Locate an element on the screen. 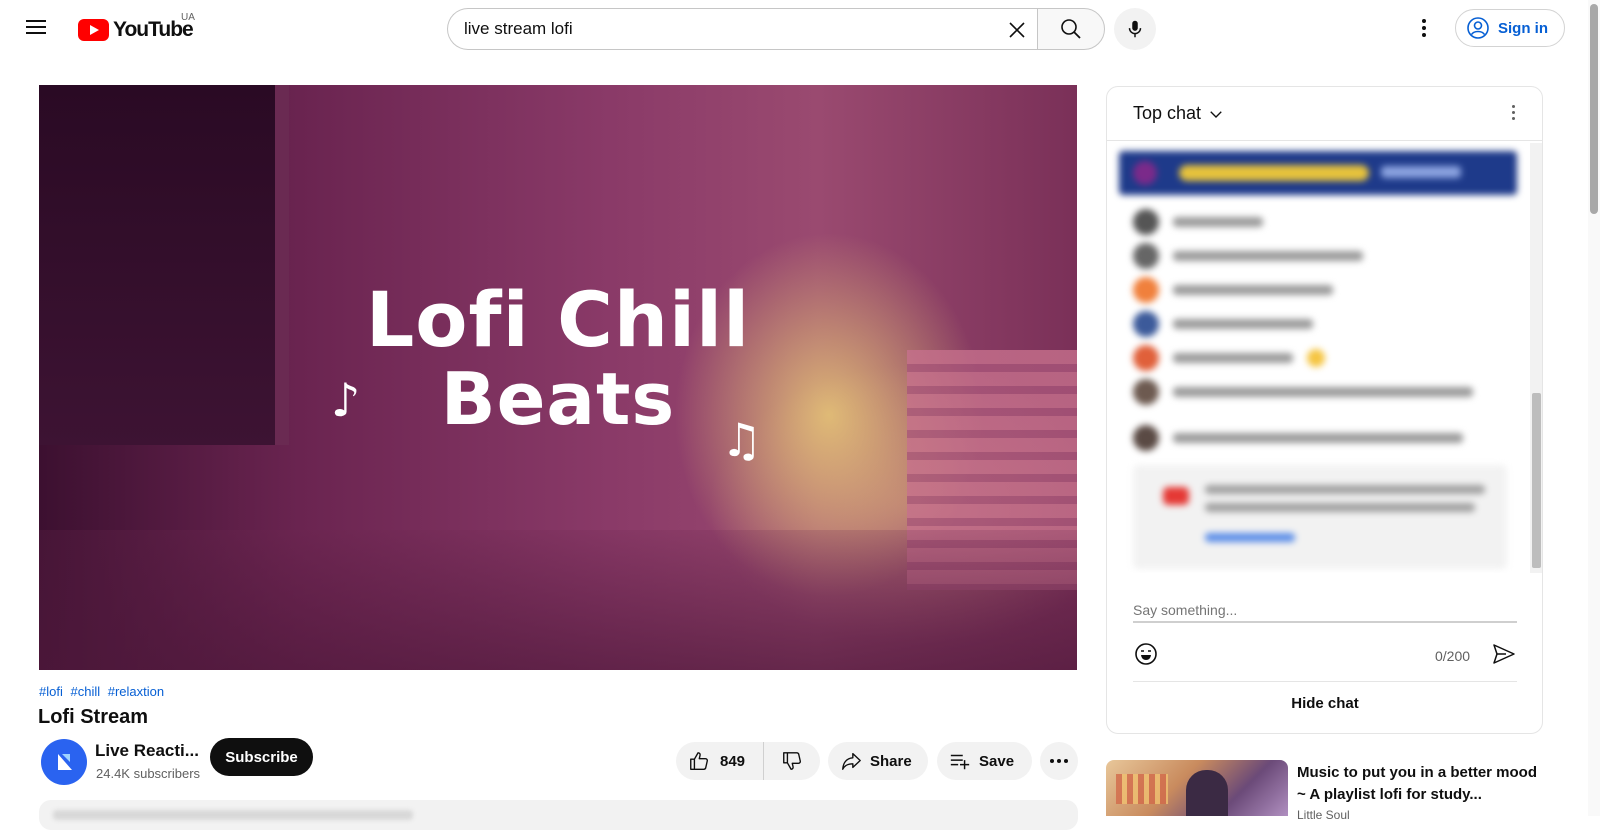 The image size is (1600, 830). char-counter: 0/200 is located at coordinates (1453, 656).